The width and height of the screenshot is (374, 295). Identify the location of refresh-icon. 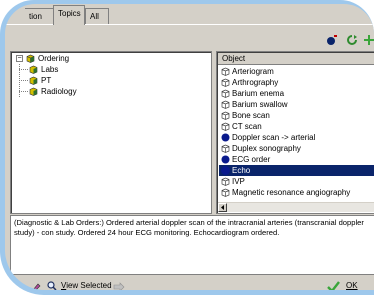
(352, 40).